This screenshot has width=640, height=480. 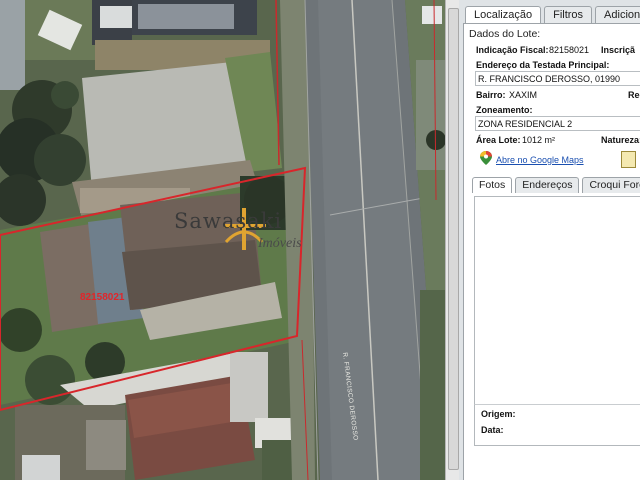 What do you see at coordinates (102, 297) in the screenshot?
I see `lot-number-label: 82158021` at bounding box center [102, 297].